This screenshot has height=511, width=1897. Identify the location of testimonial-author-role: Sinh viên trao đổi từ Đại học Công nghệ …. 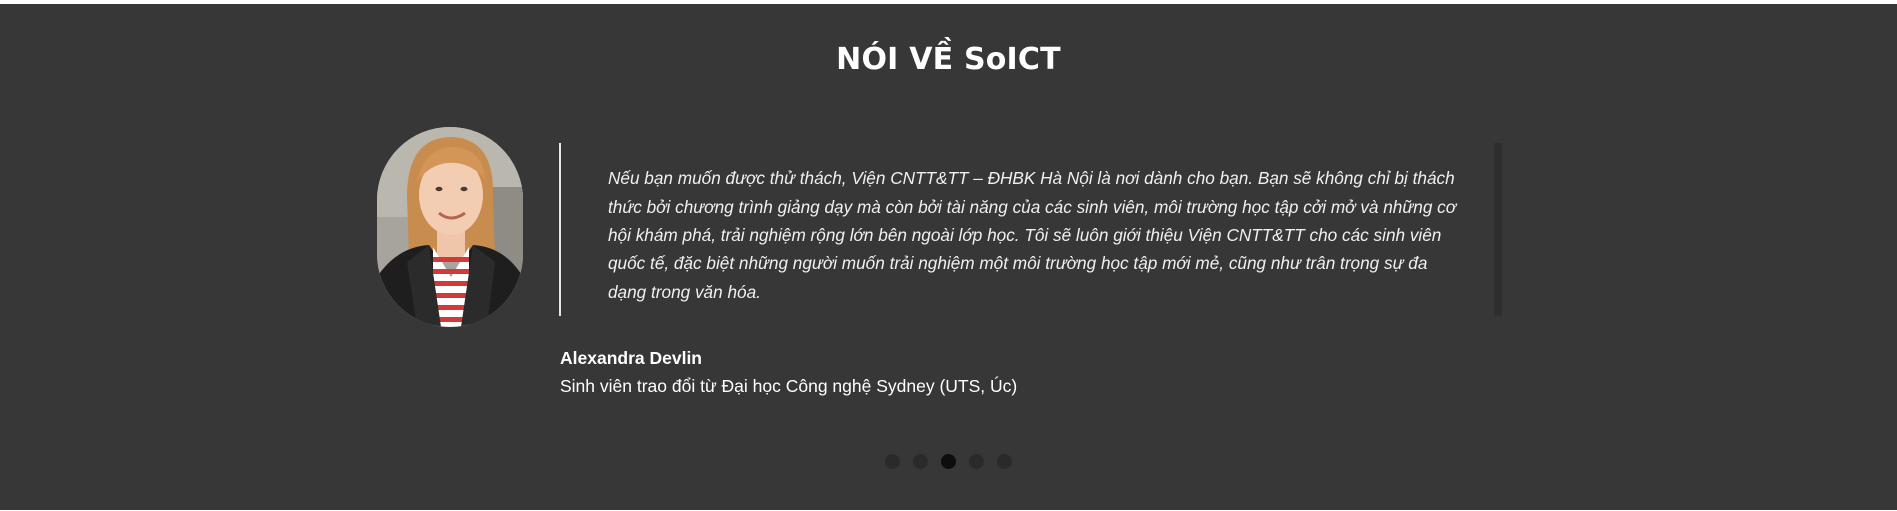
(789, 386).